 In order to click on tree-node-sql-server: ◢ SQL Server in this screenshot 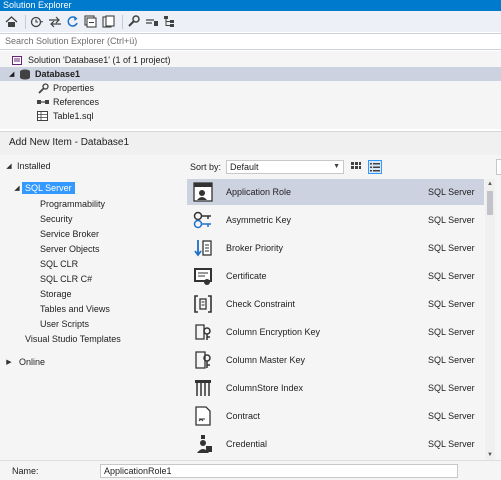, I will do `click(43, 188)`.